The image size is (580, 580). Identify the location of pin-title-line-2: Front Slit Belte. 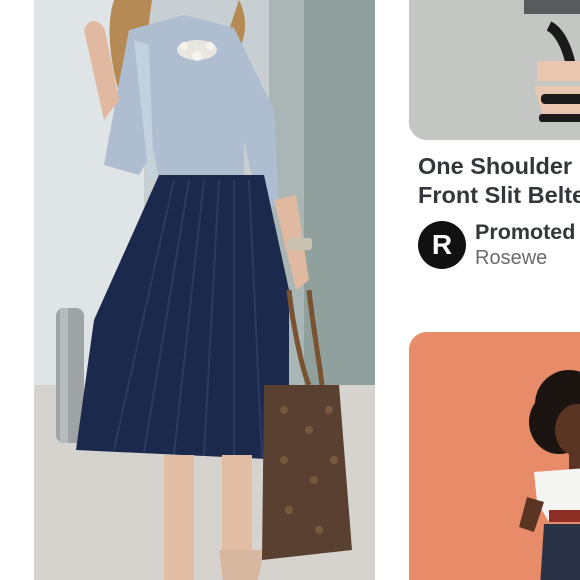
(499, 195).